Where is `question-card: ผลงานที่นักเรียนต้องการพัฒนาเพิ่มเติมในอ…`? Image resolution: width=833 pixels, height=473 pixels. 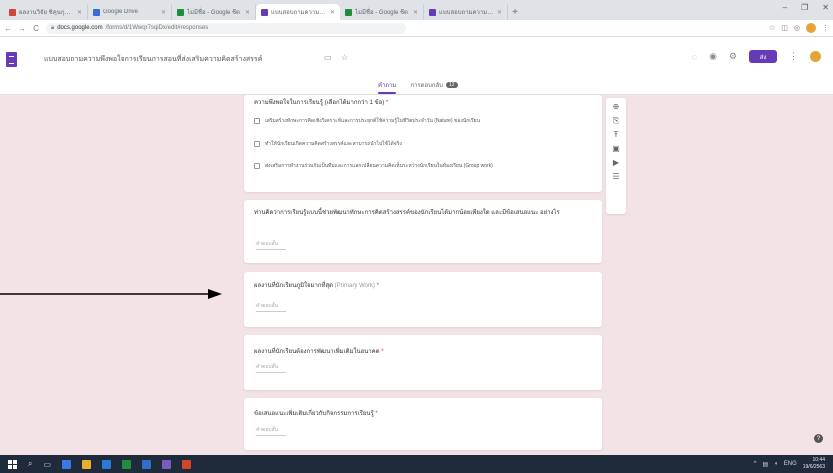 question-card: ผลงานที่นักเรียนต้องการพัฒนาเพิ่มเติมในอ… is located at coordinates (423, 362).